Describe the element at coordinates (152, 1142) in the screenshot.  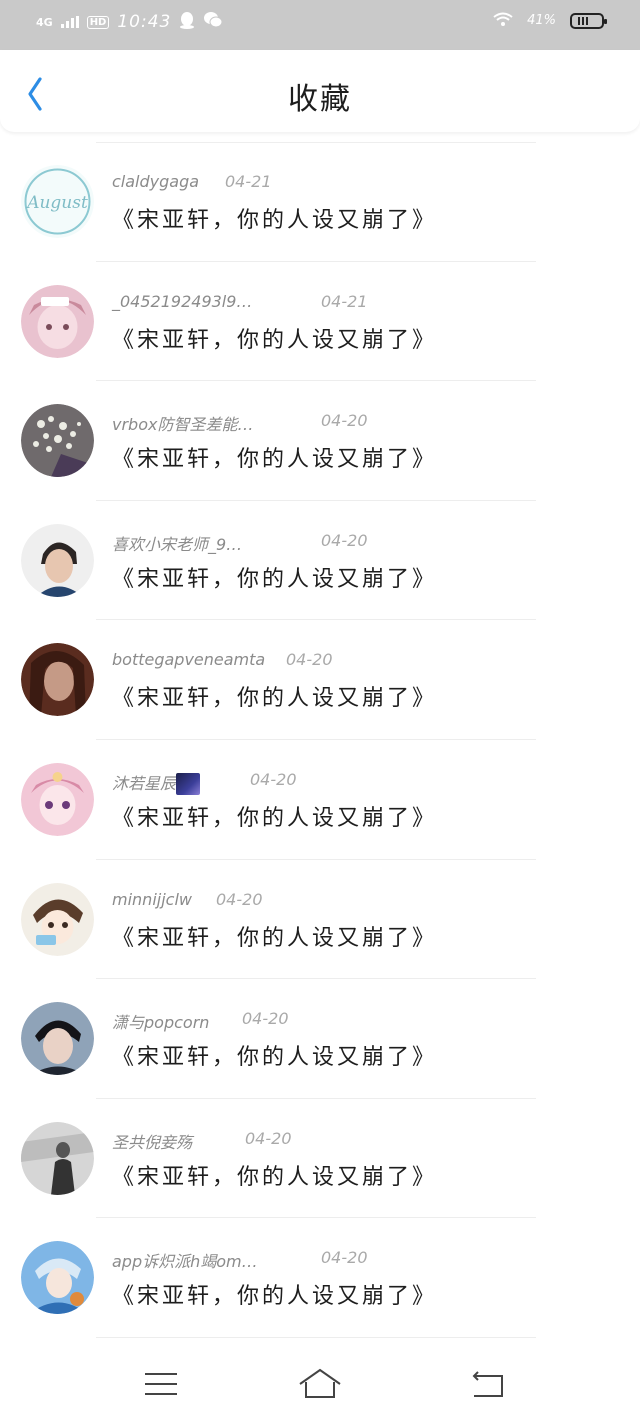
I see `username: 圣共倪妾殇` at that location.